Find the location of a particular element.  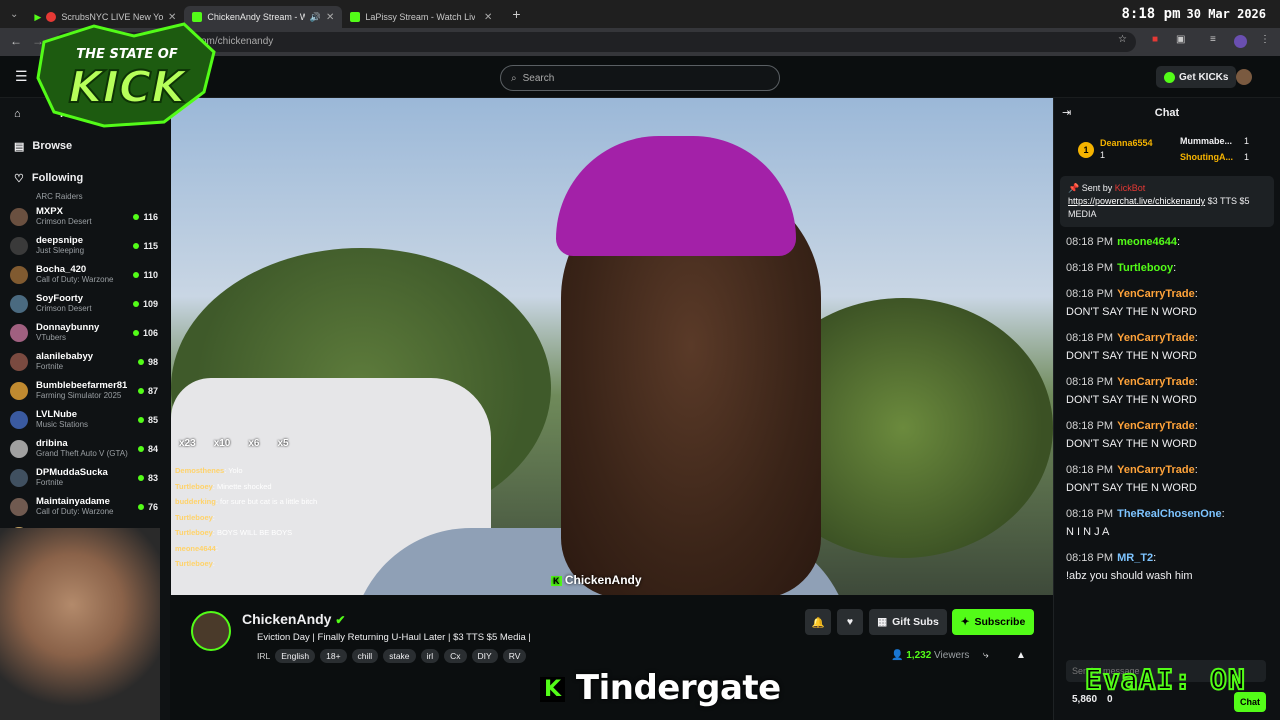

collapse-chat-icon: ⇥ is located at coordinates (1066, 112).